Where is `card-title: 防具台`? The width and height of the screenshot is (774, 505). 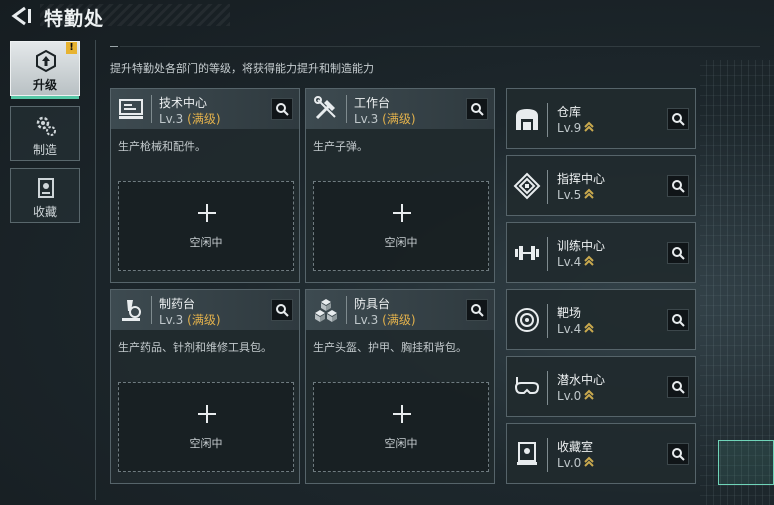 card-title: 防具台 is located at coordinates (372, 304).